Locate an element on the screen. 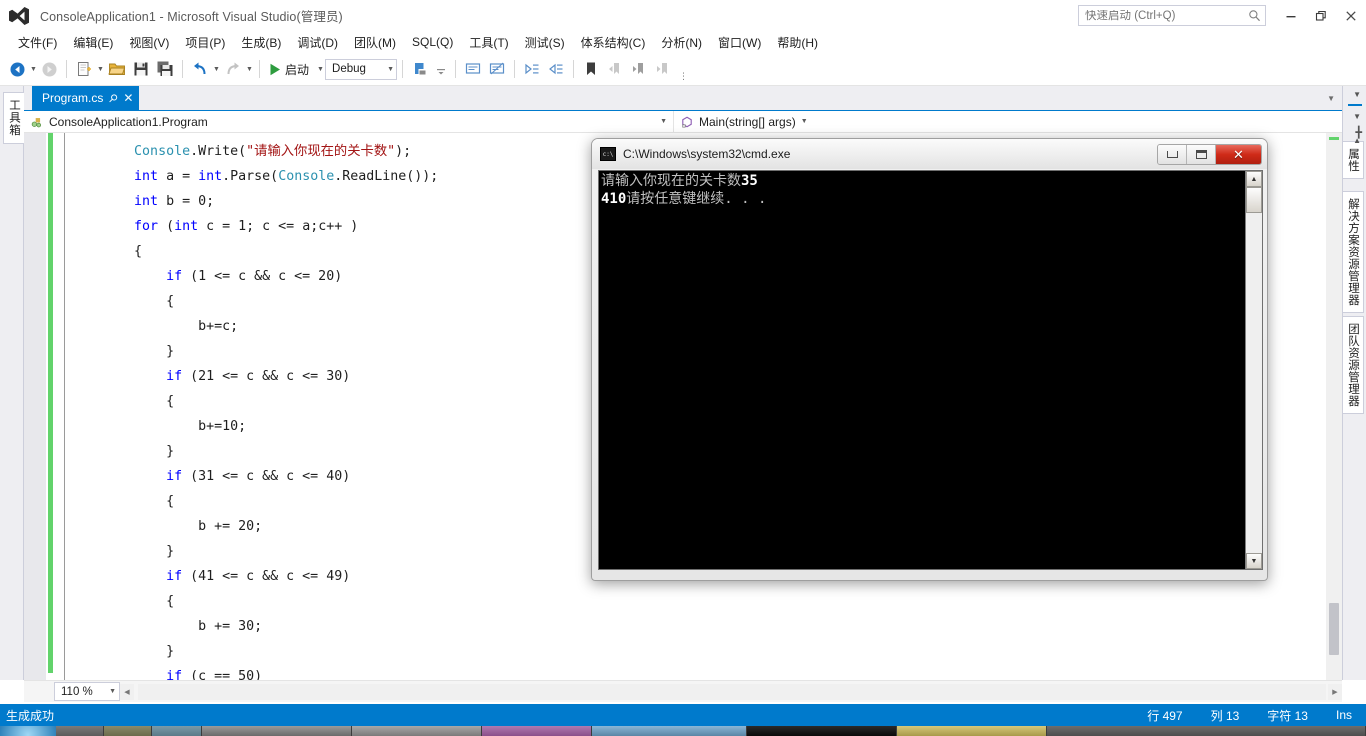 Image resolution: width=1366 pixels, height=736 pixels. cmd-scroll-down-button: ▼ is located at coordinates (1254, 561).